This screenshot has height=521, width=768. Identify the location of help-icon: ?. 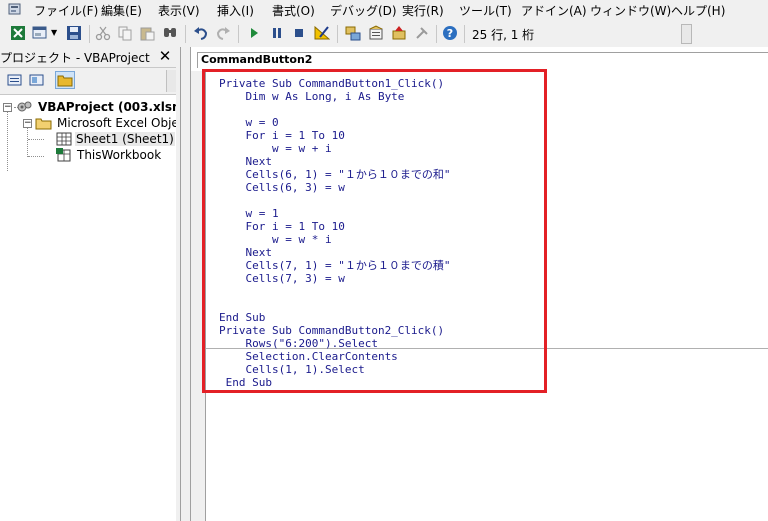
(450, 33).